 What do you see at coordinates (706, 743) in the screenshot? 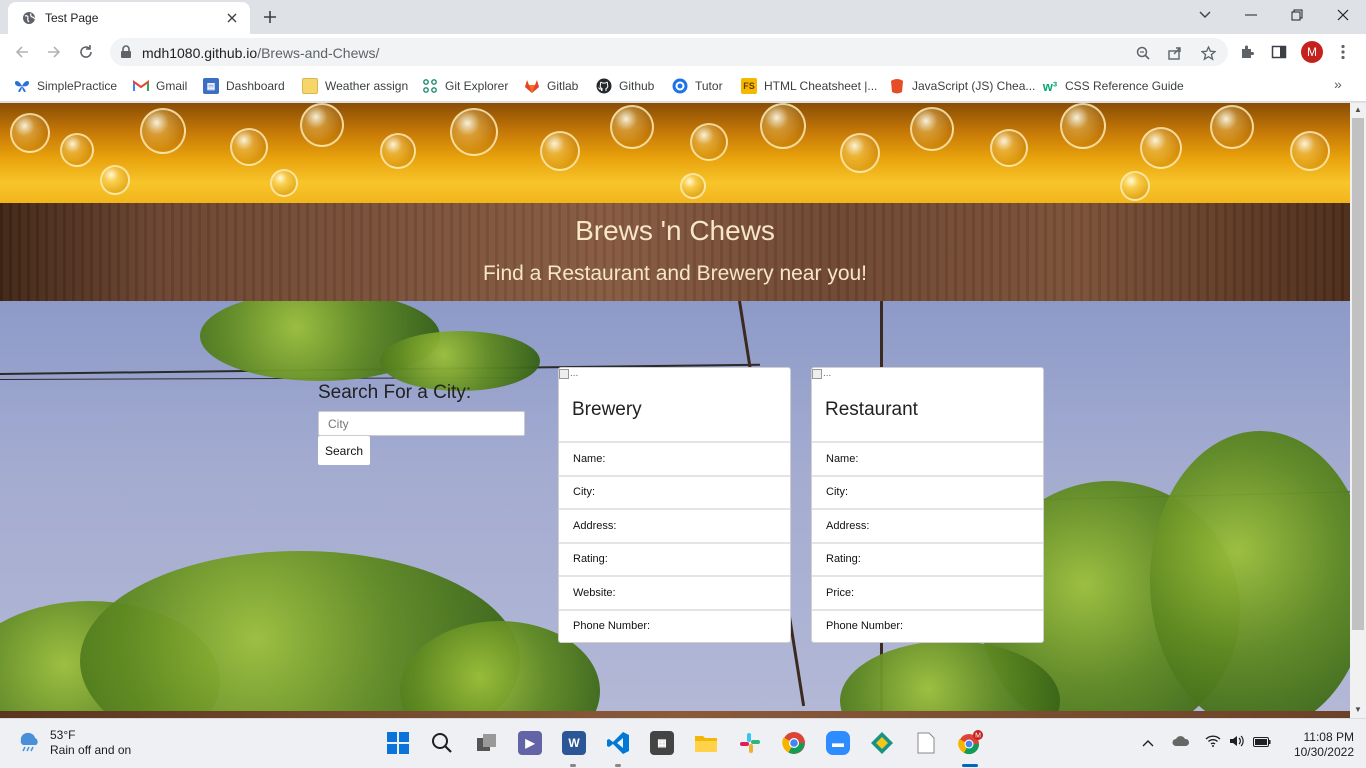
I see `file-explorer-icon` at bounding box center [706, 743].